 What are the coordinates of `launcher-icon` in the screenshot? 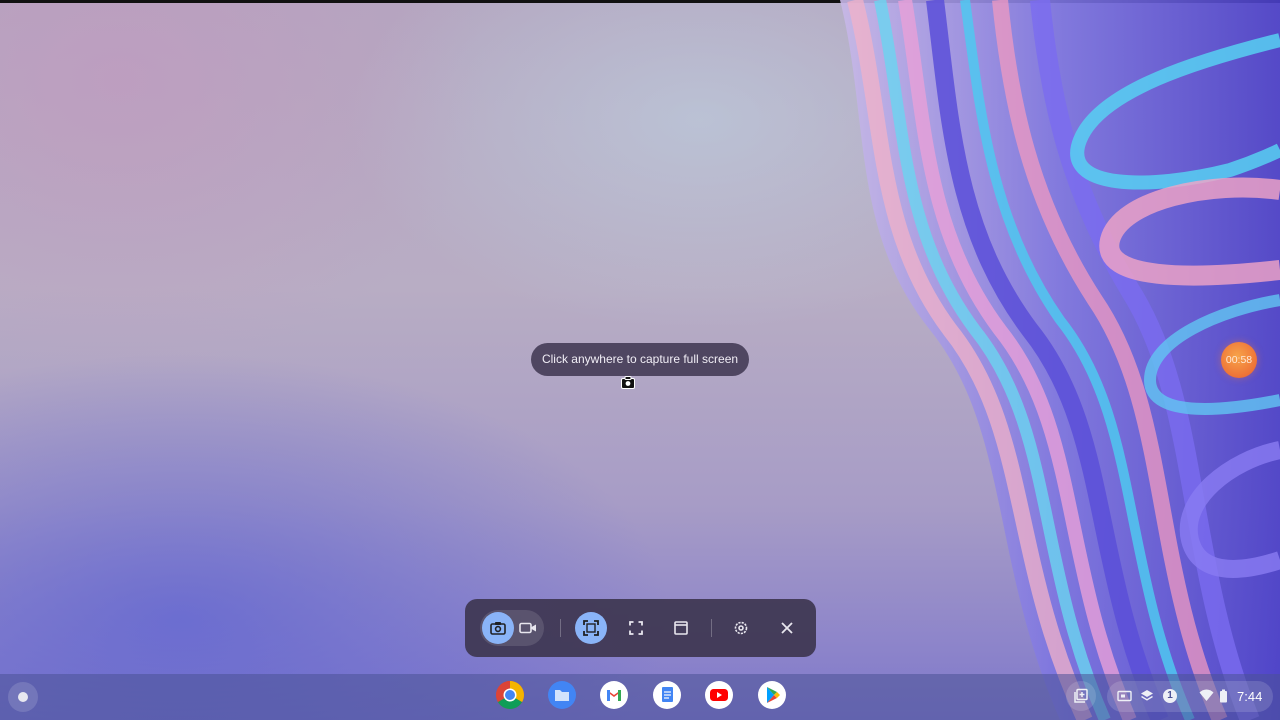 It's located at (23, 697).